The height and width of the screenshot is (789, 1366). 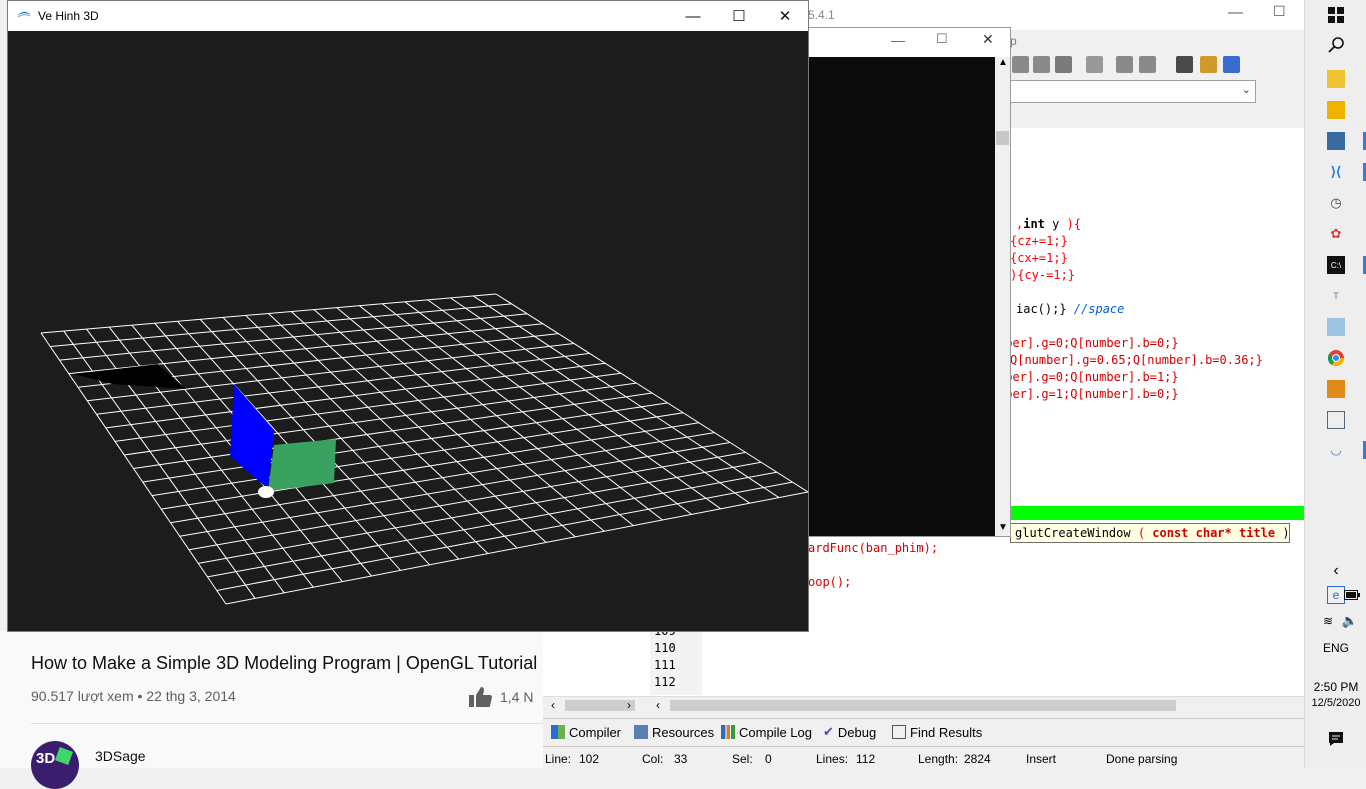 I want to click on file-explorer-icon, so click(x=1336, y=110).